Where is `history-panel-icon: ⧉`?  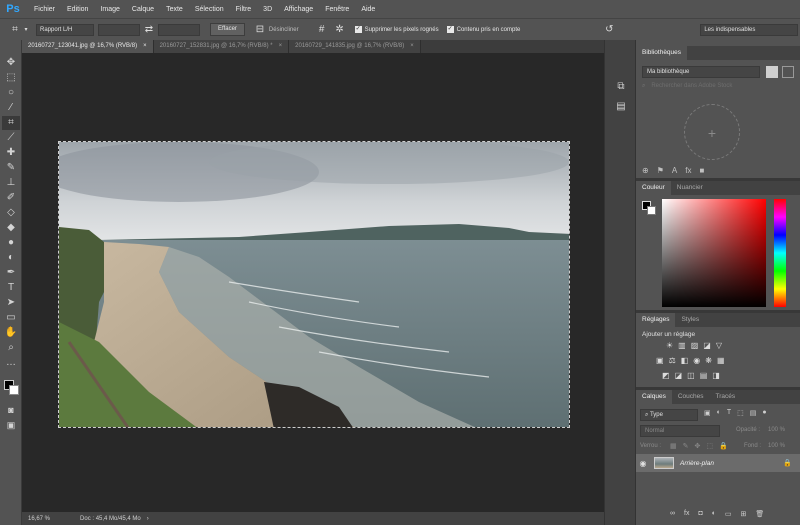 history-panel-icon: ⧉ is located at coordinates (621, 87).